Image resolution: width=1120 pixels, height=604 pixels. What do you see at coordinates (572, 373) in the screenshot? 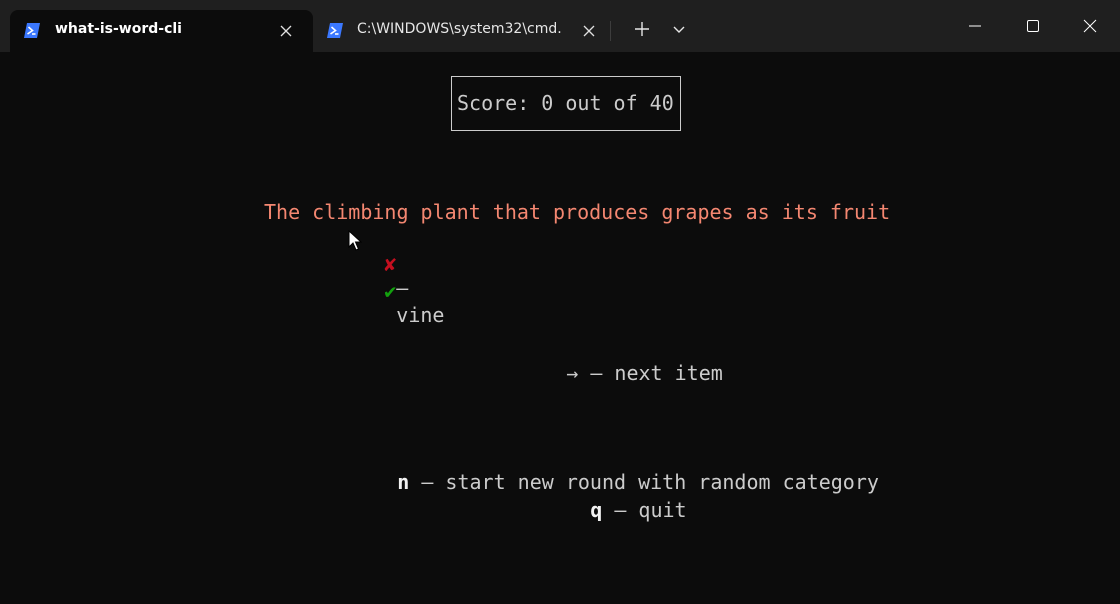
I see `arrow-right-icon: →` at bounding box center [572, 373].